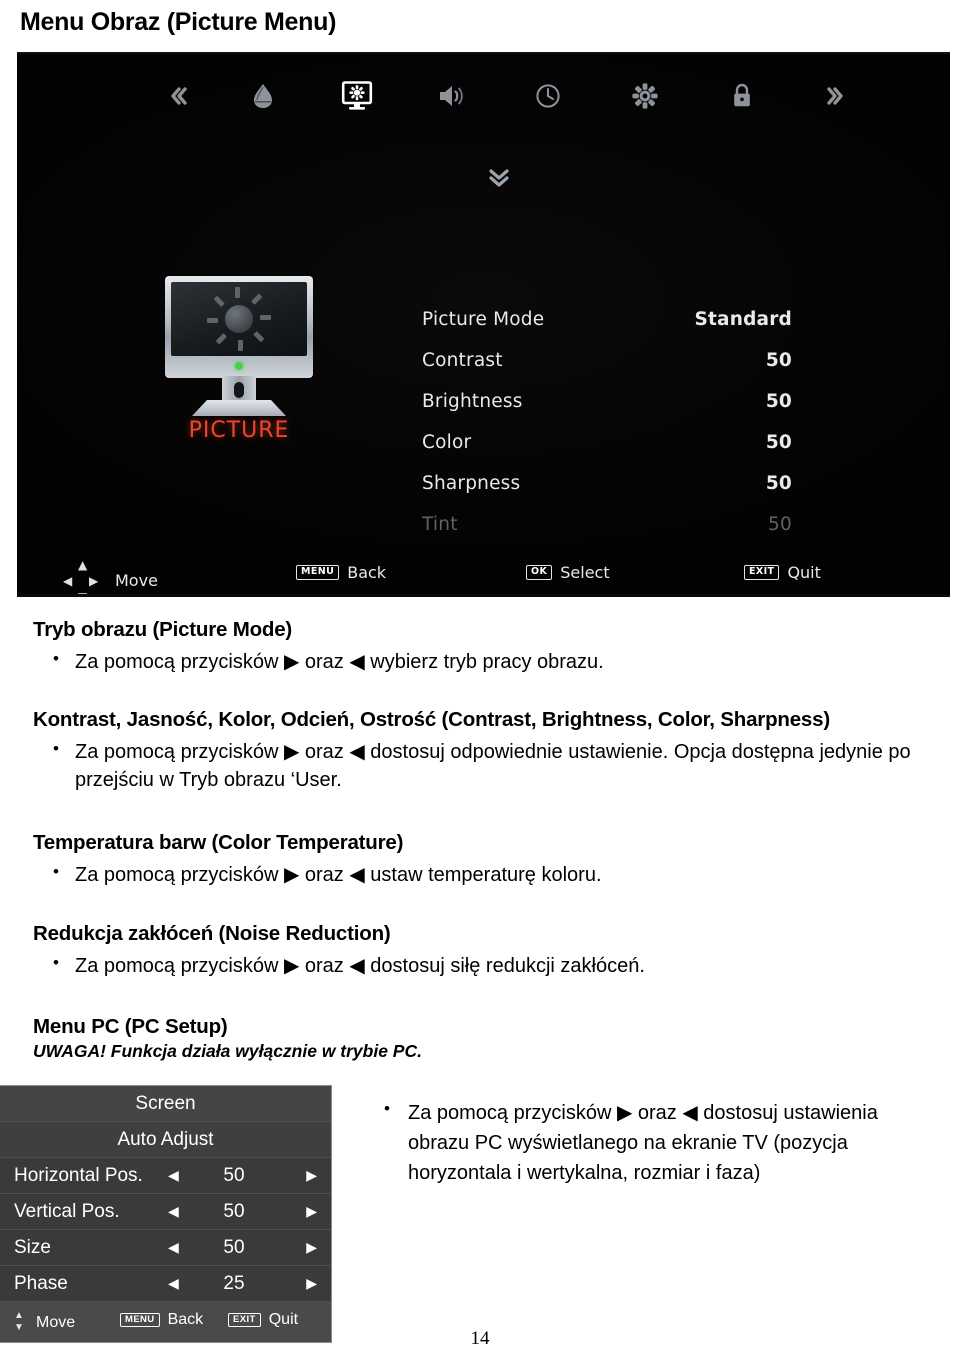  I want to click on pc-osd-row: Vertical Pos. ◀ 50 ▶, so click(165, 1212).